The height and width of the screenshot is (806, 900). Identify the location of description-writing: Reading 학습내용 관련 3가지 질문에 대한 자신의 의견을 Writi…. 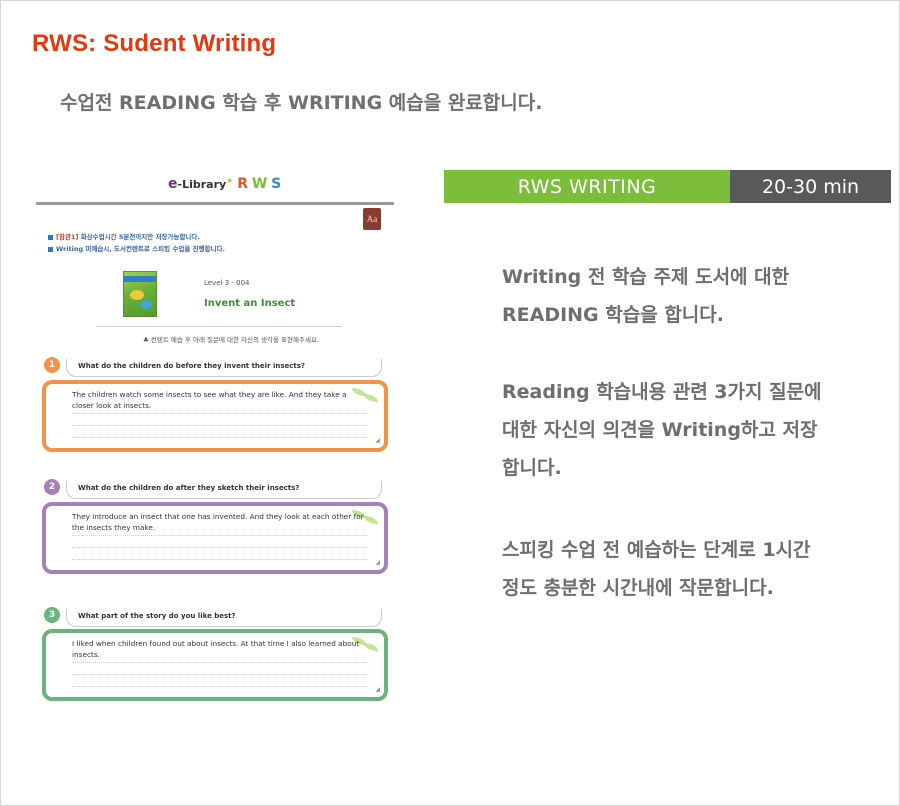
(662, 430).